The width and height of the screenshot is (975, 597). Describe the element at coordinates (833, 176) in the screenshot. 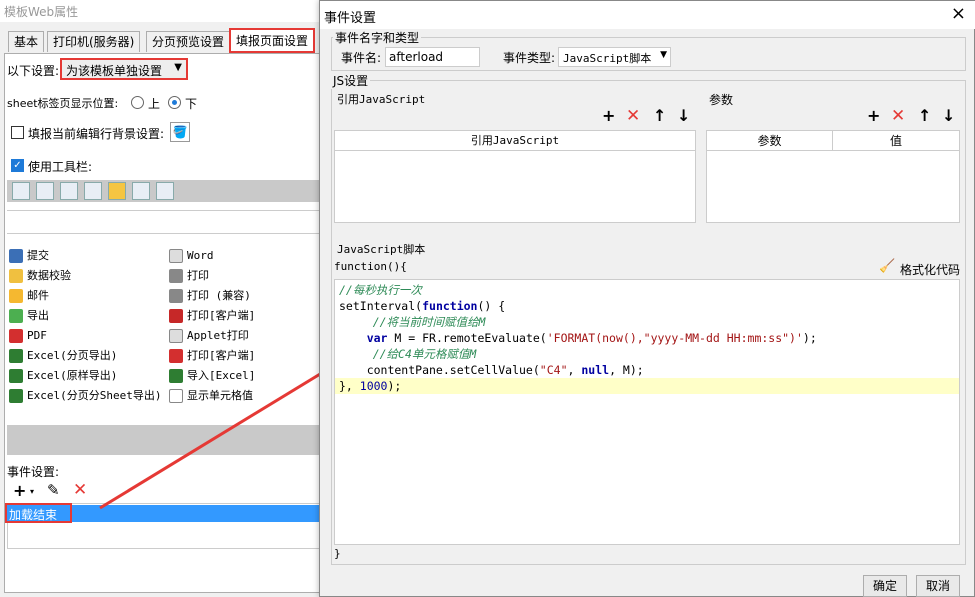

I see `params-table: 参数 值` at that location.